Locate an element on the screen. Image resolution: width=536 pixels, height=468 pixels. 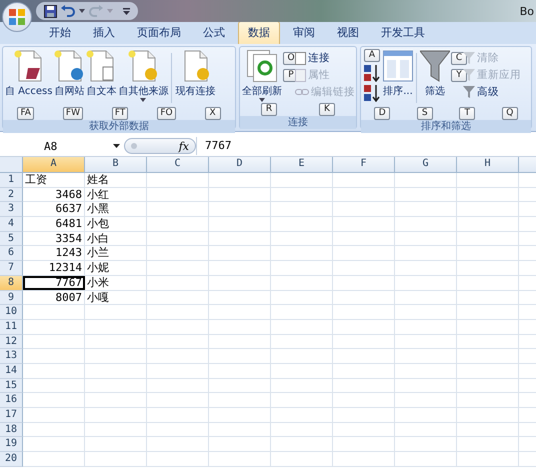
table-cell: 7767 is located at coordinates (54, 283).